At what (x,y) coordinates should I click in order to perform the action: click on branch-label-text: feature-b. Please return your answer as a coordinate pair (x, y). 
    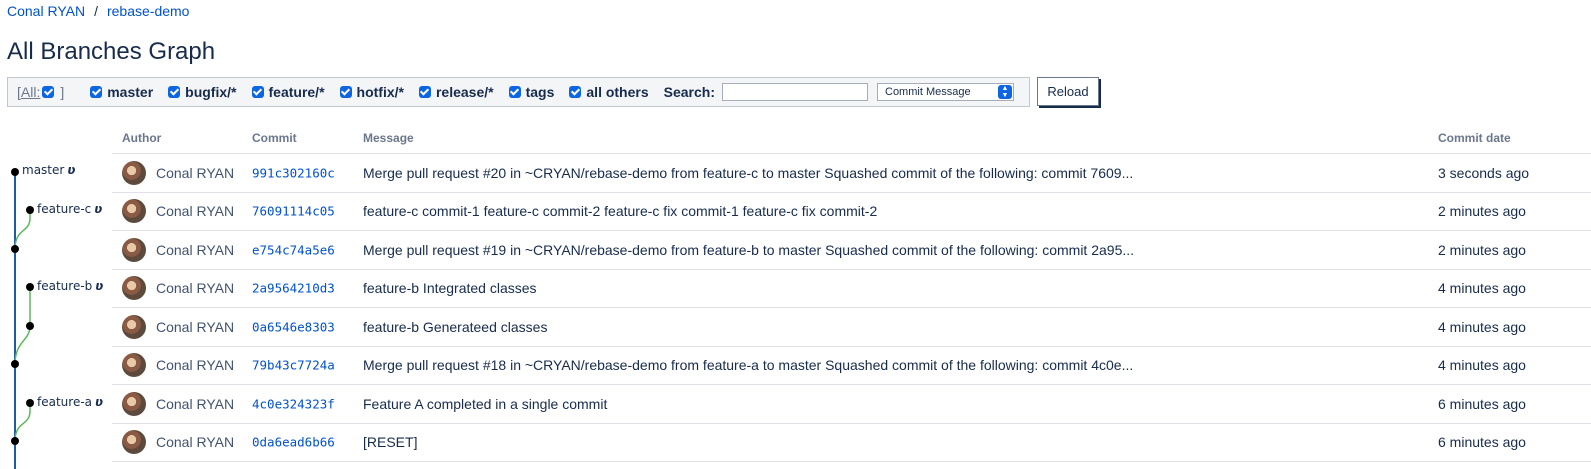
    Looking at the image, I should click on (65, 286).